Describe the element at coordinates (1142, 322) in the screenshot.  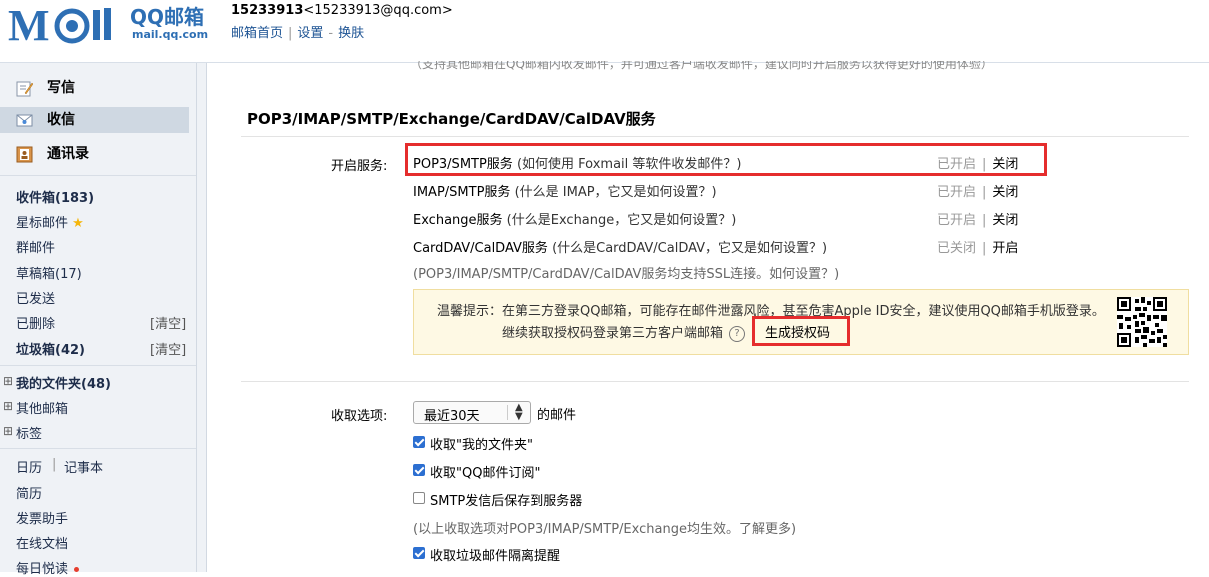
I see `qr-code-icon` at that location.